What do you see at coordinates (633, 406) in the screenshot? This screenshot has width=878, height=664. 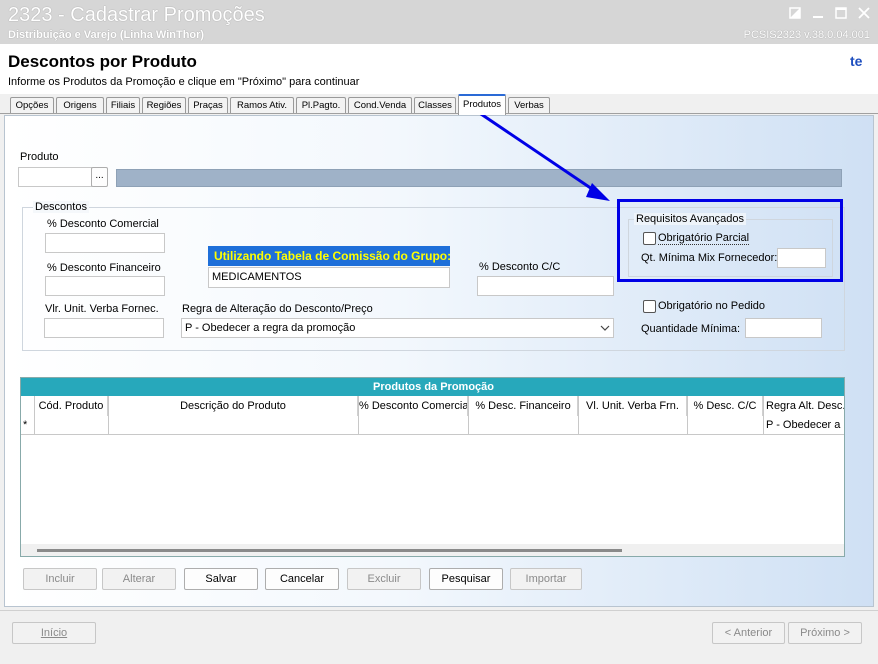 I see `col-verba-frn: Vl. Unit. Verba Frn.` at bounding box center [633, 406].